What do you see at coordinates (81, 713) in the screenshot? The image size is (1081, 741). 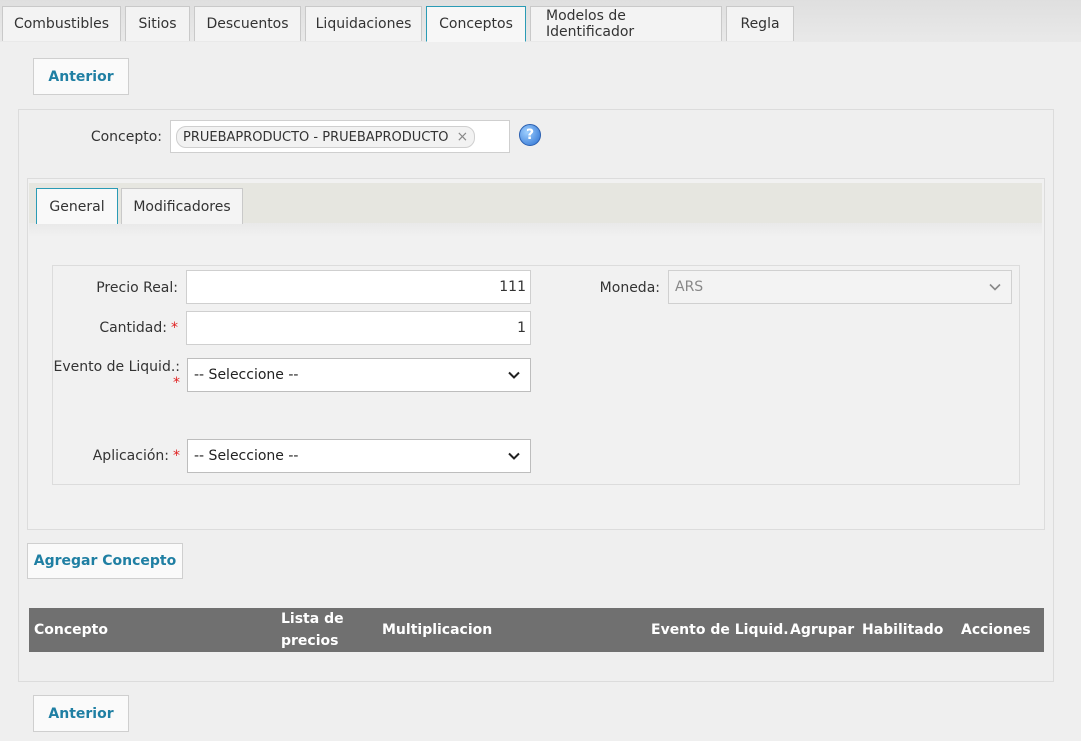 I see `anterior-button-bottom: Anterior` at bounding box center [81, 713].